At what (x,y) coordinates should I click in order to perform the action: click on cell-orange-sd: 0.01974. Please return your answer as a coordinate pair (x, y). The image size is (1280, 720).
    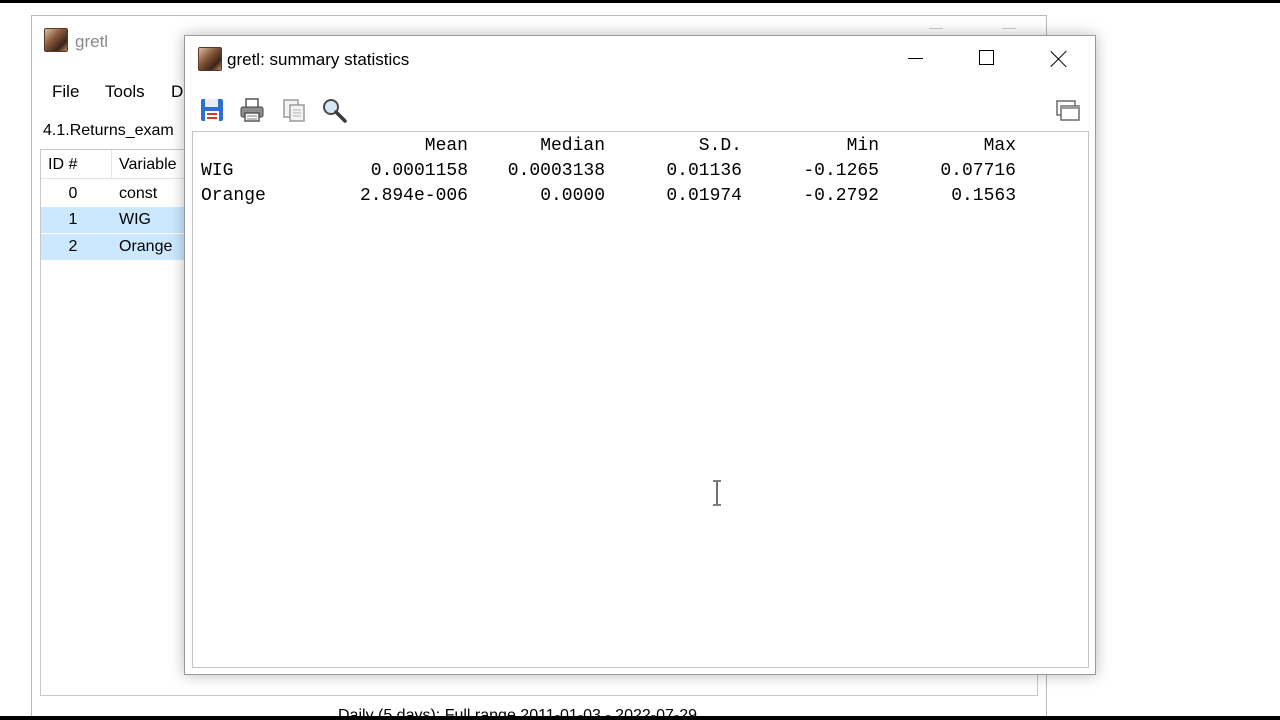
    Looking at the image, I should click on (704, 195).